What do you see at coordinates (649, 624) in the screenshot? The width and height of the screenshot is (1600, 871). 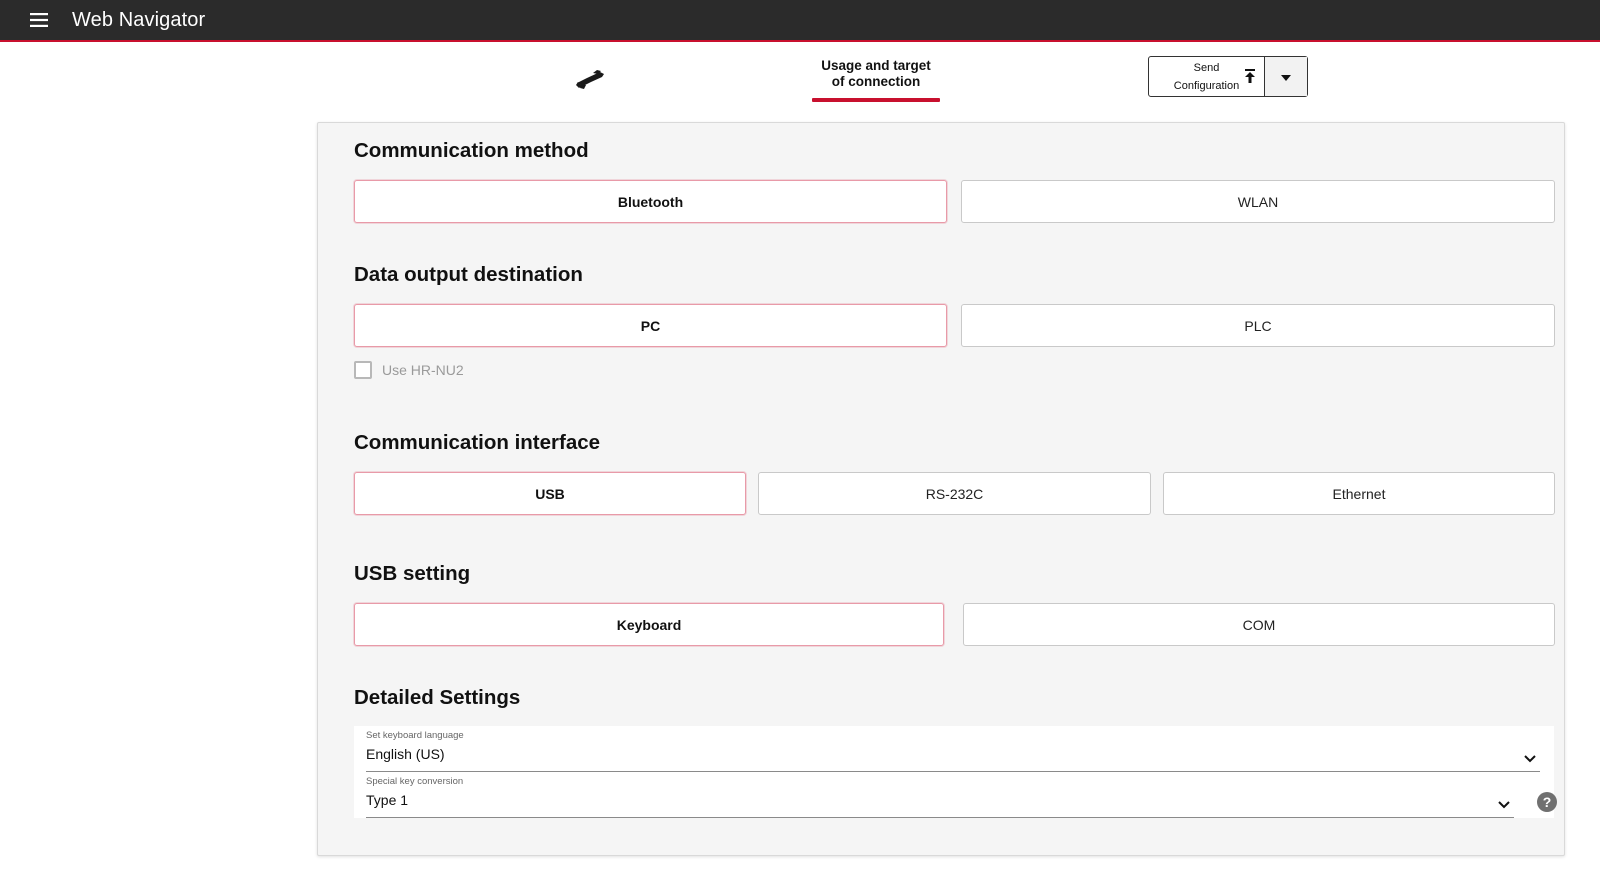 I see `option-keyboard: Keyboard` at bounding box center [649, 624].